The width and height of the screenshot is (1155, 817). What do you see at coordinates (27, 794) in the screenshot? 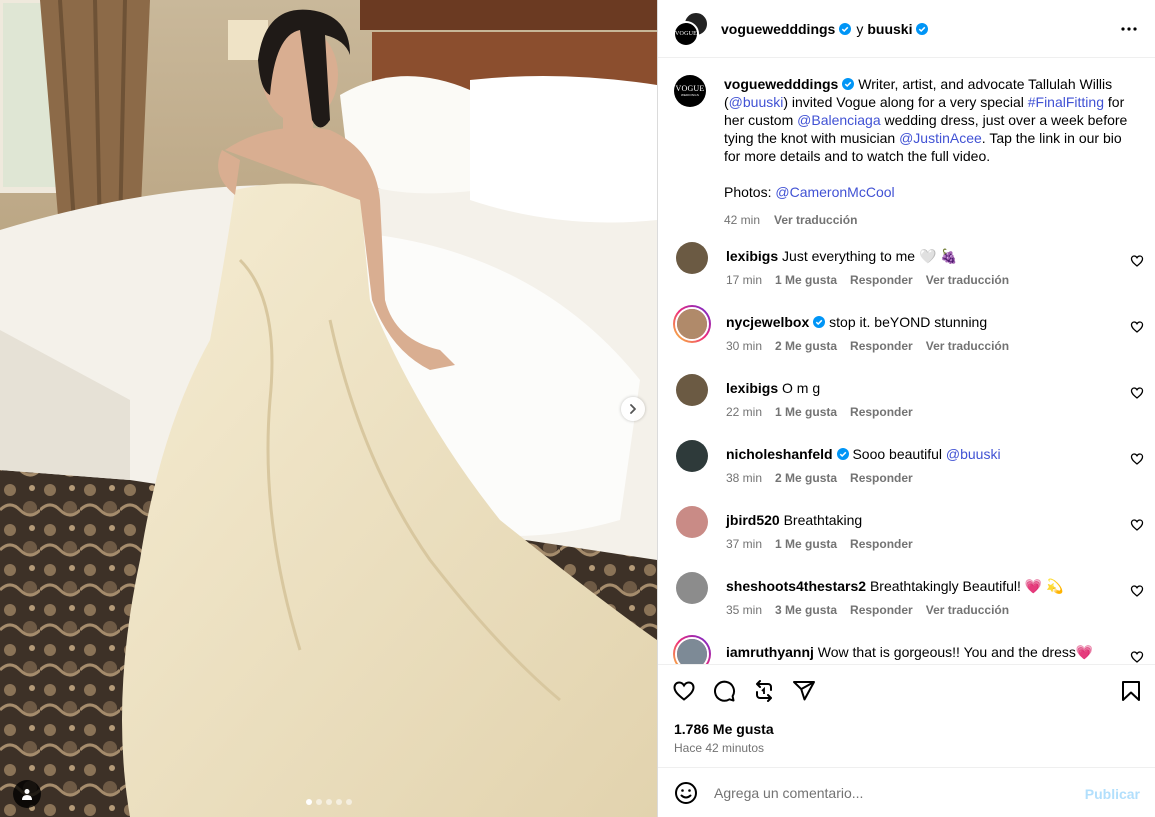
I see `tagged-users-button` at bounding box center [27, 794].